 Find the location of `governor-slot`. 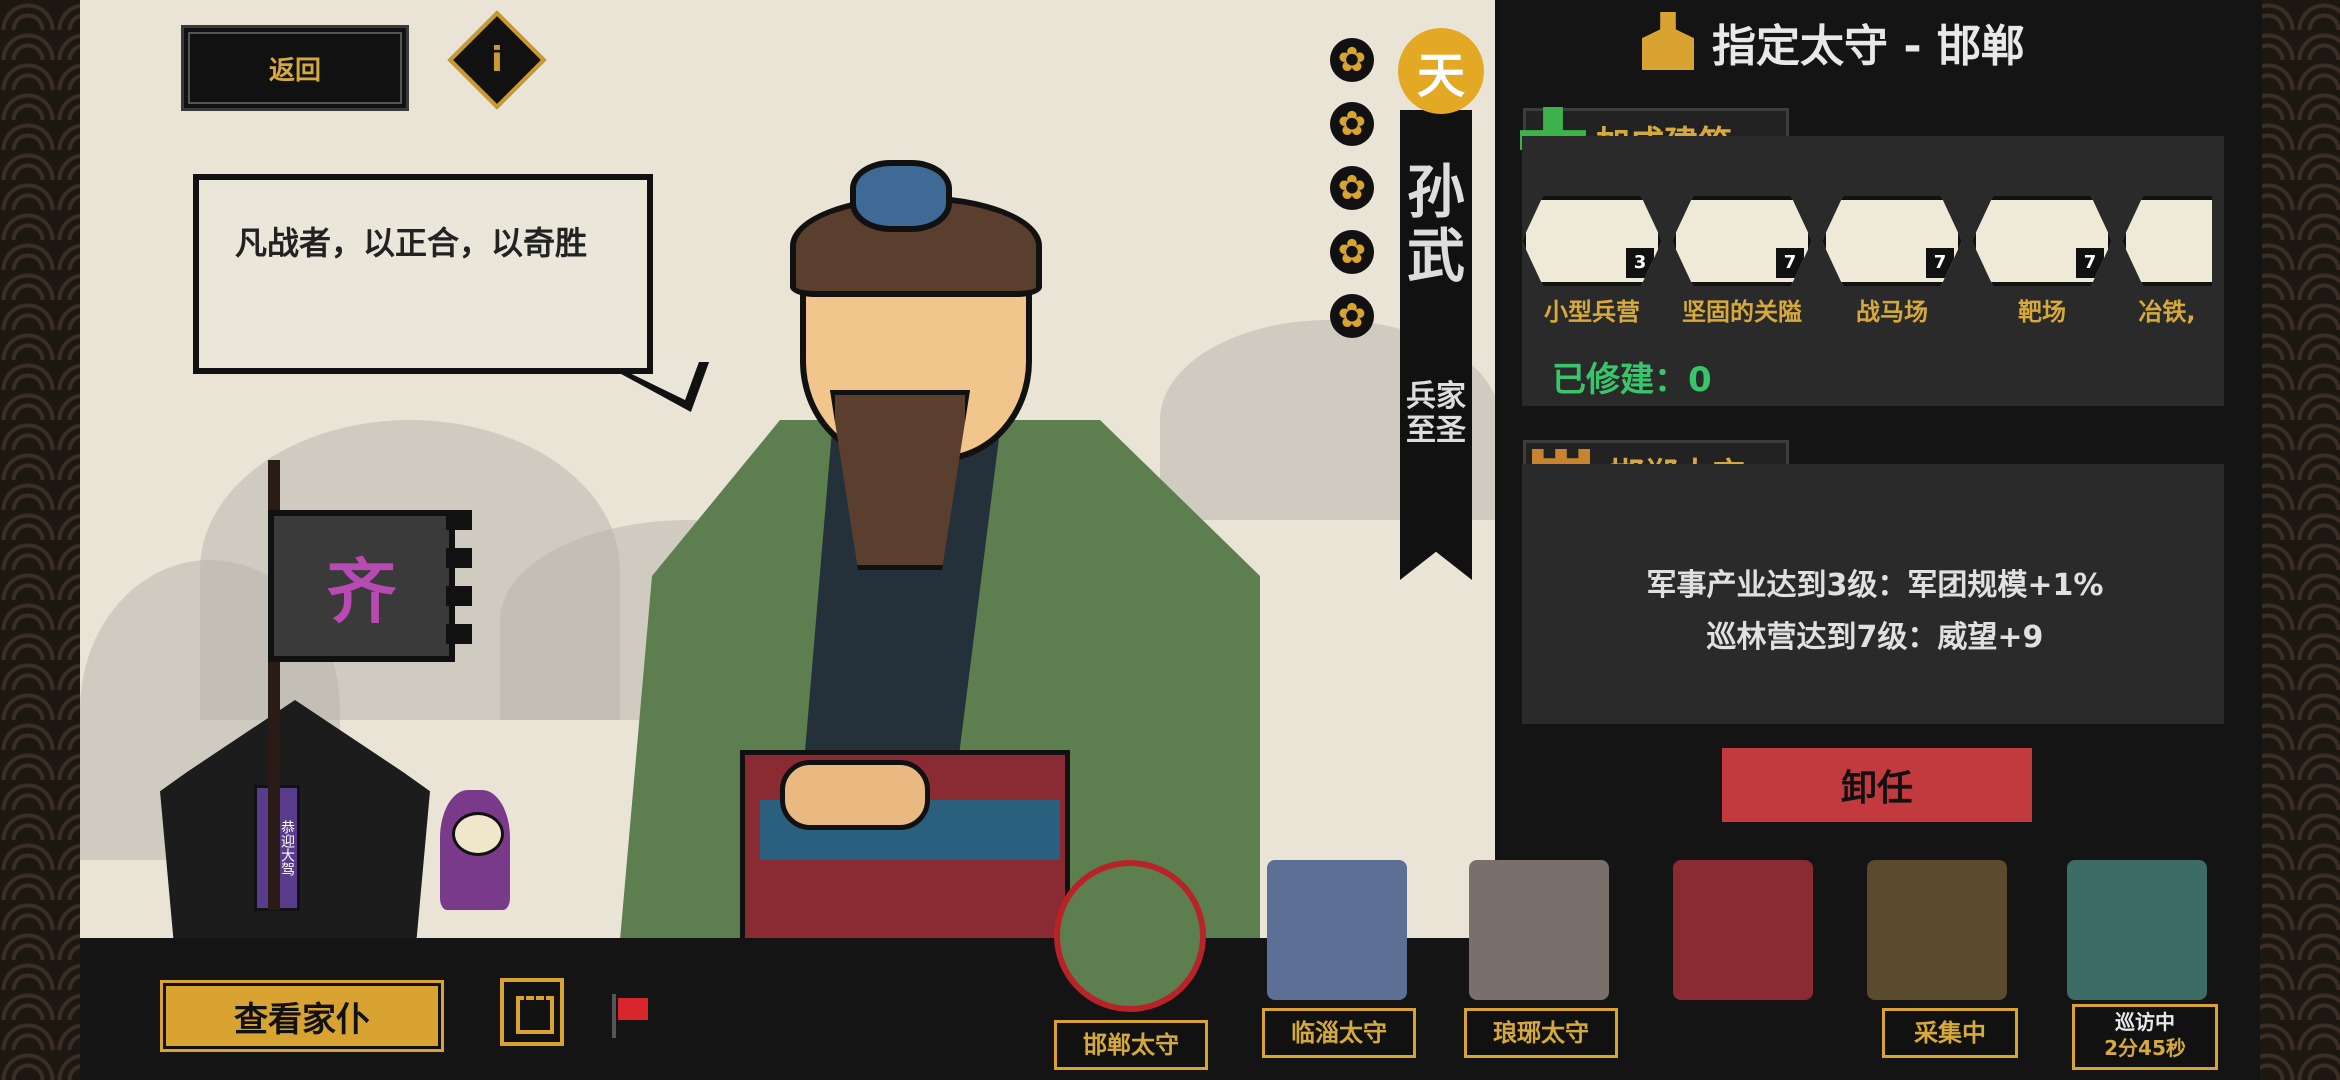

governor-slot is located at coordinates (1743, 930).